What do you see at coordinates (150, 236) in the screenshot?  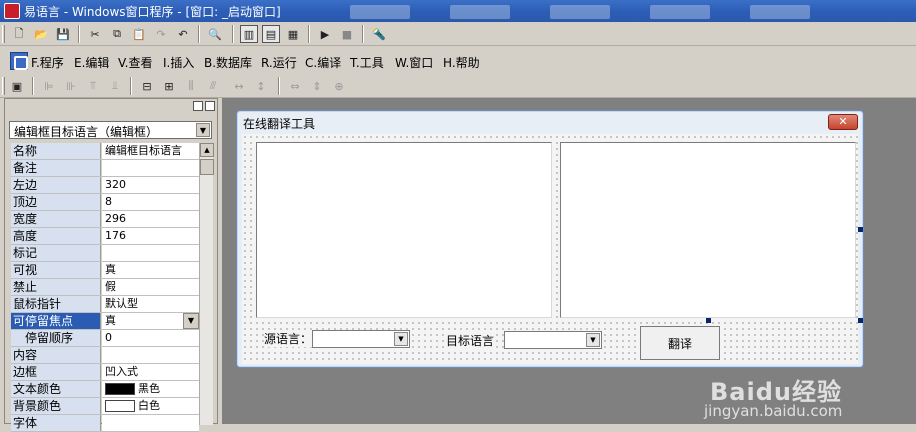 I see `property-value: 176` at bounding box center [150, 236].